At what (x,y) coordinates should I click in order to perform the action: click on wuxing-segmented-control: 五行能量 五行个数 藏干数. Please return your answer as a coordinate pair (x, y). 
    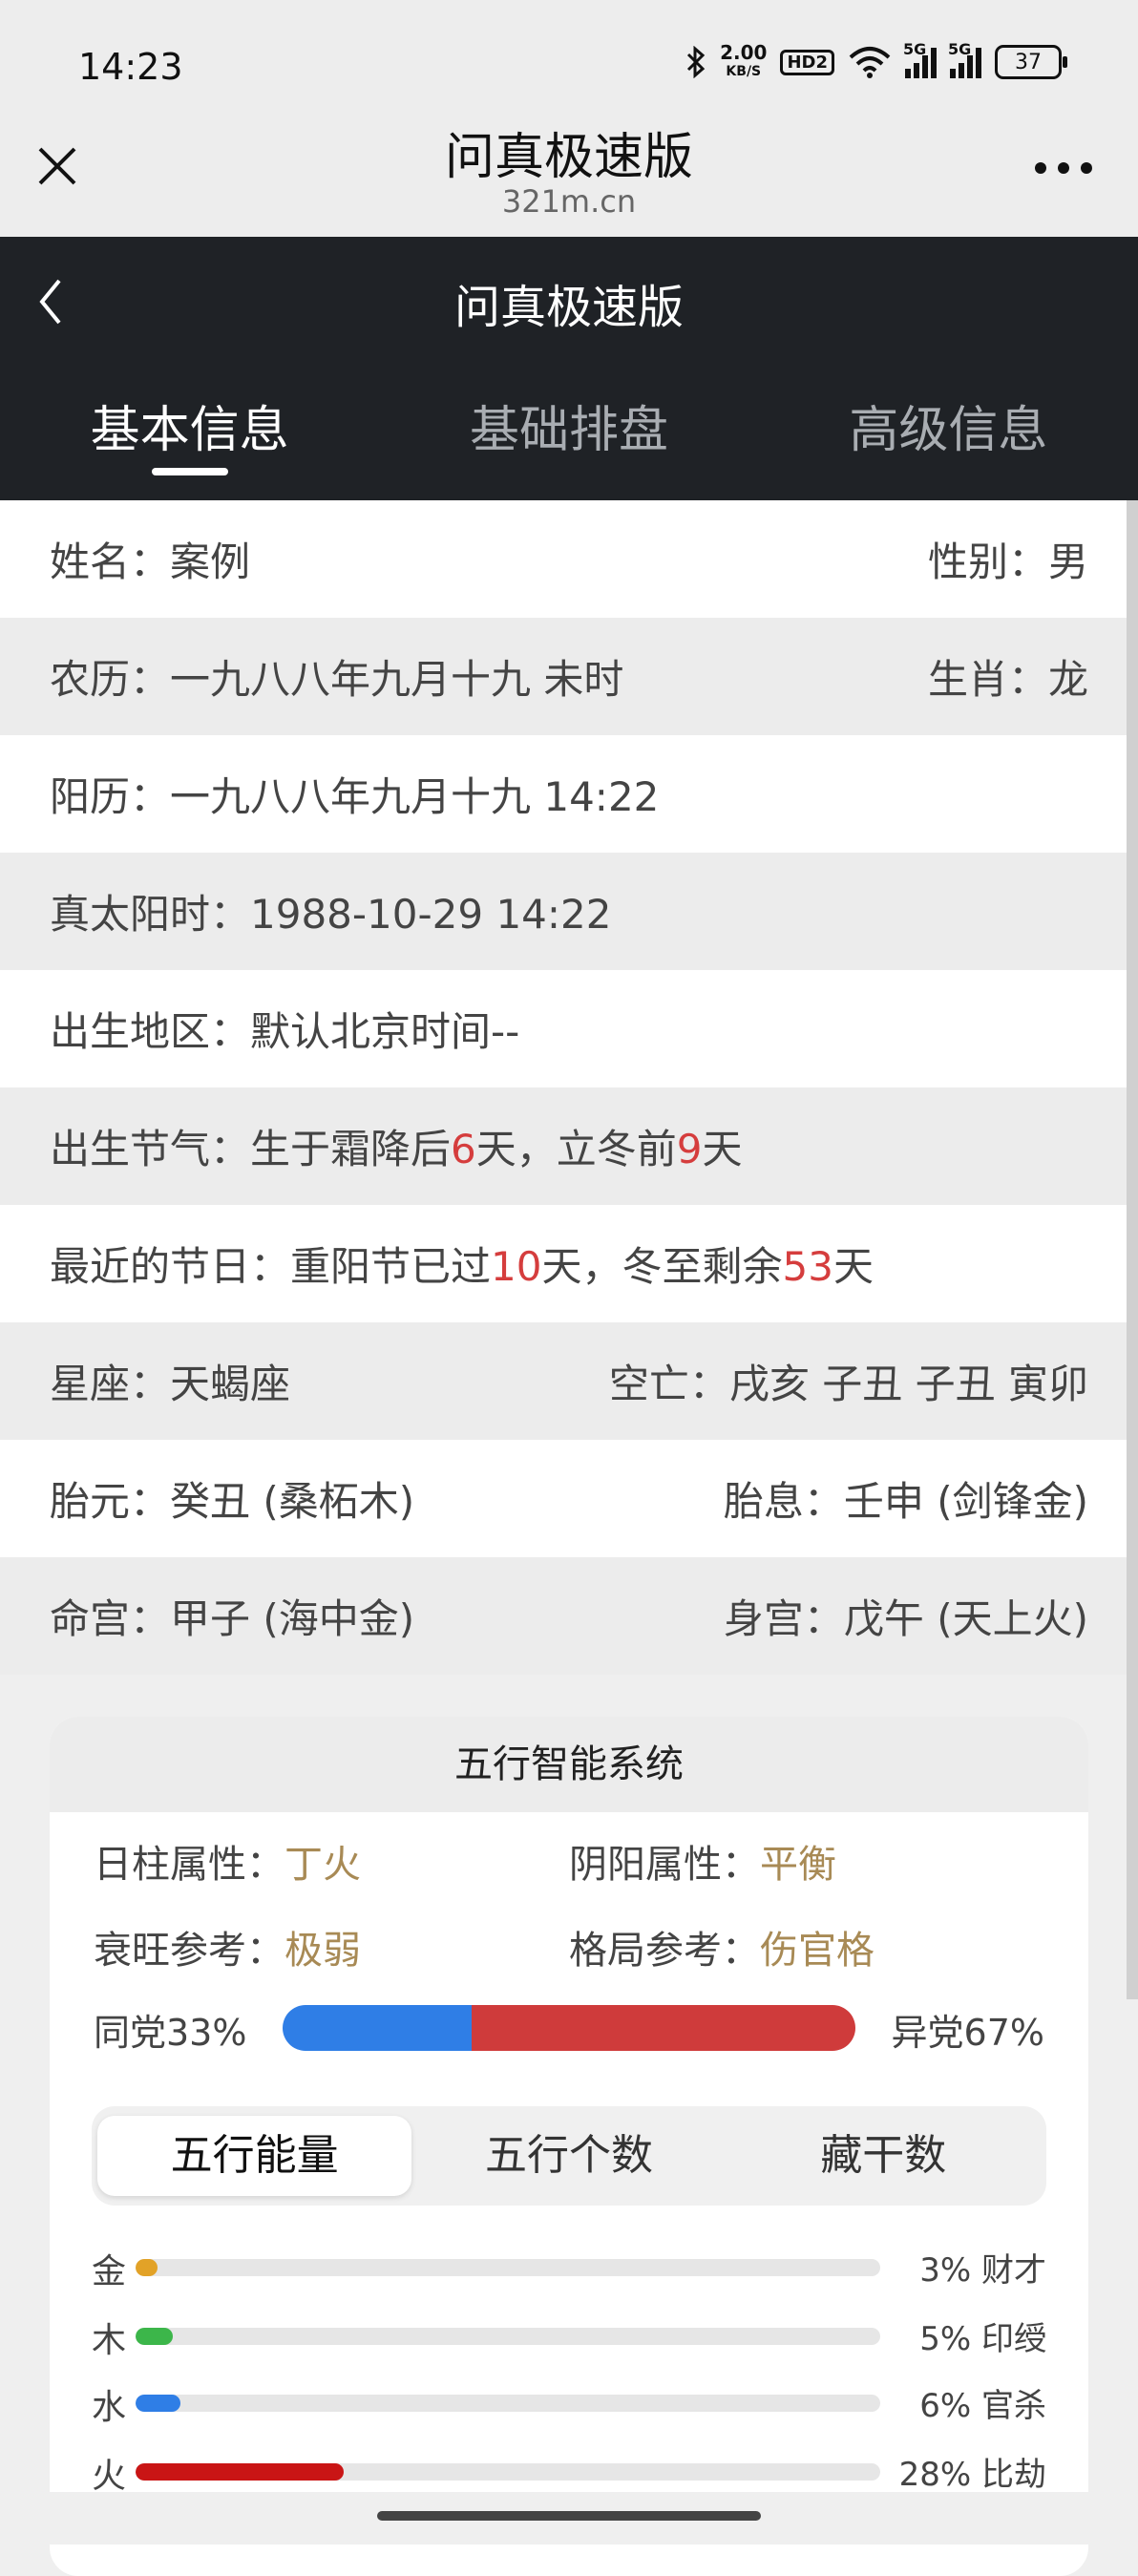
    Looking at the image, I should click on (569, 2156).